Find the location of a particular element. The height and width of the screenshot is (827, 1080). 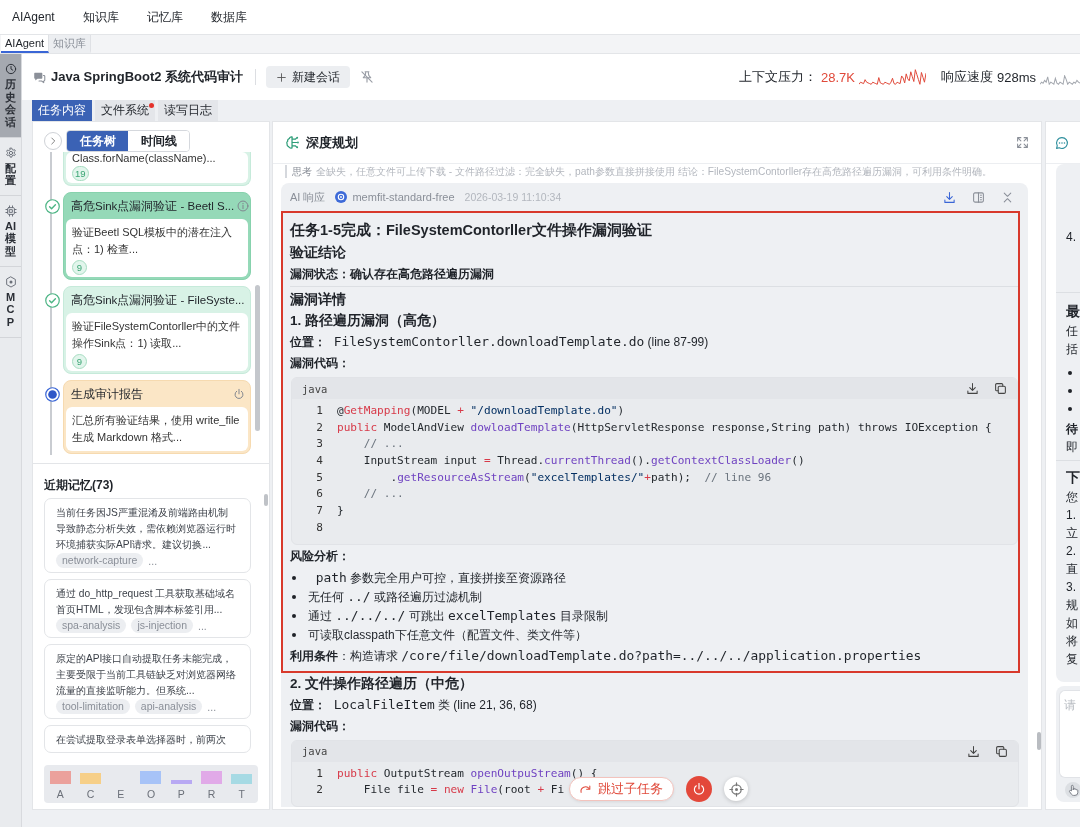

nav-menu-item: 数据库 is located at coordinates (228, 17).